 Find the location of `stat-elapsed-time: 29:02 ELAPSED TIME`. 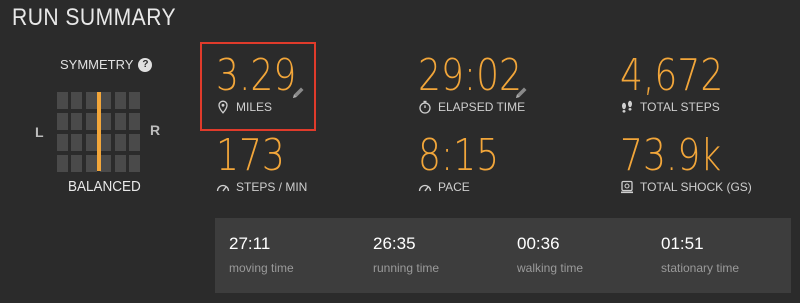

stat-elapsed-time: 29:02 ELAPSED TIME is located at coordinates (481, 82).